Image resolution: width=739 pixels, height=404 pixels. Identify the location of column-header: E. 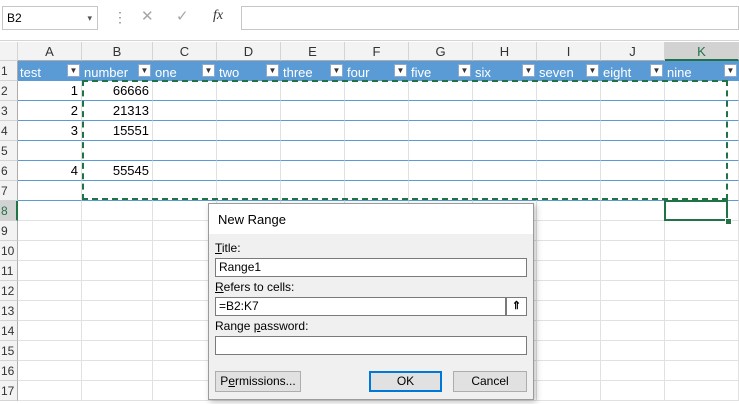
(313, 51).